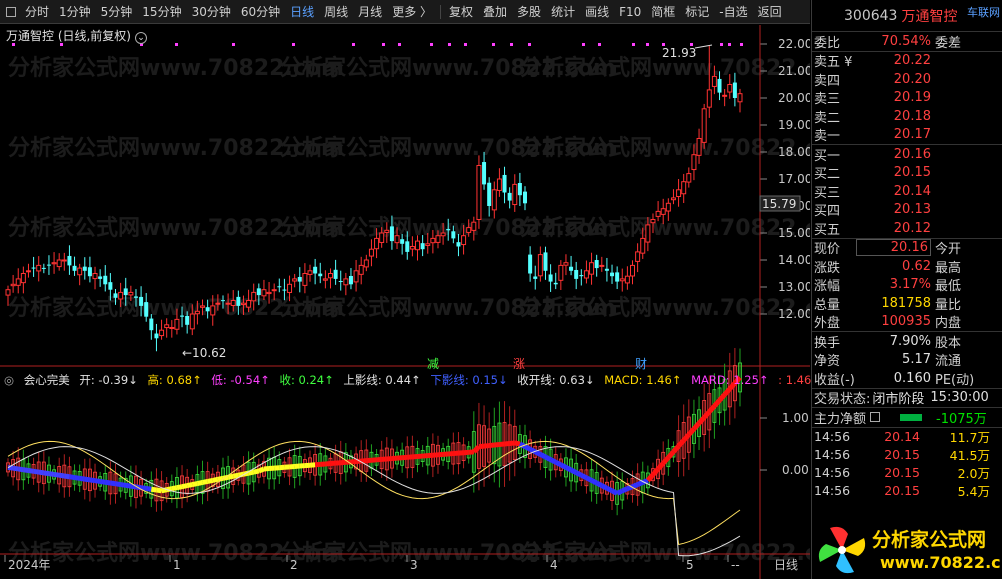 The image size is (1002, 579). I want to click on tab-fenshi: 分时, so click(37, 12).